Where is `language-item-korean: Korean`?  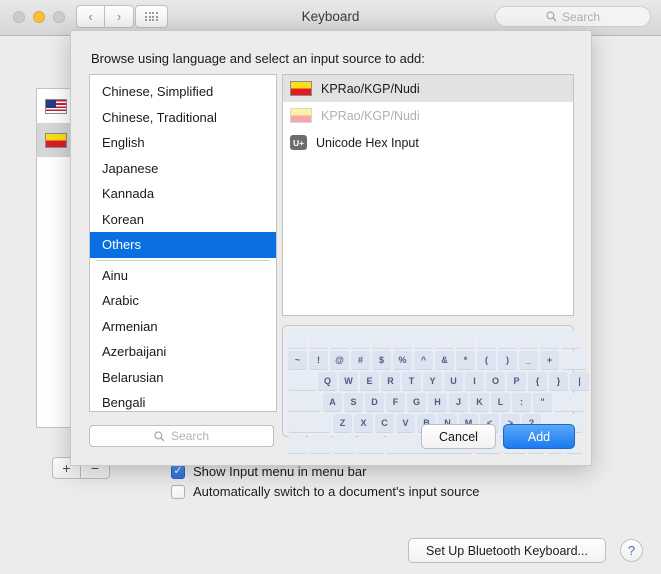
language-item-korean: Korean is located at coordinates (183, 220).